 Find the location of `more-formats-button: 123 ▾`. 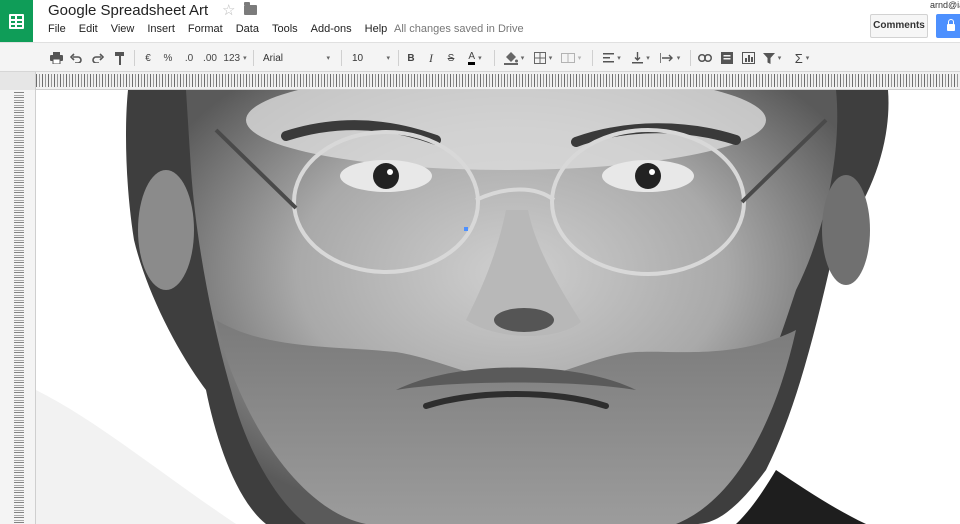

more-formats-button: 123 ▾ is located at coordinates (235, 58).